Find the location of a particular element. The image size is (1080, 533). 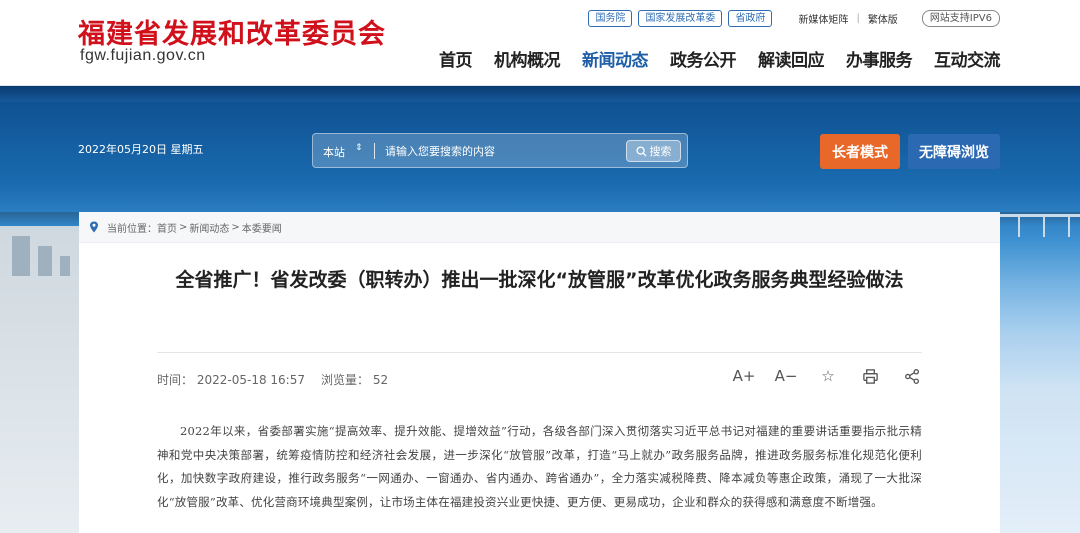

article-tools: A+ A− ☆ is located at coordinates (827, 376).